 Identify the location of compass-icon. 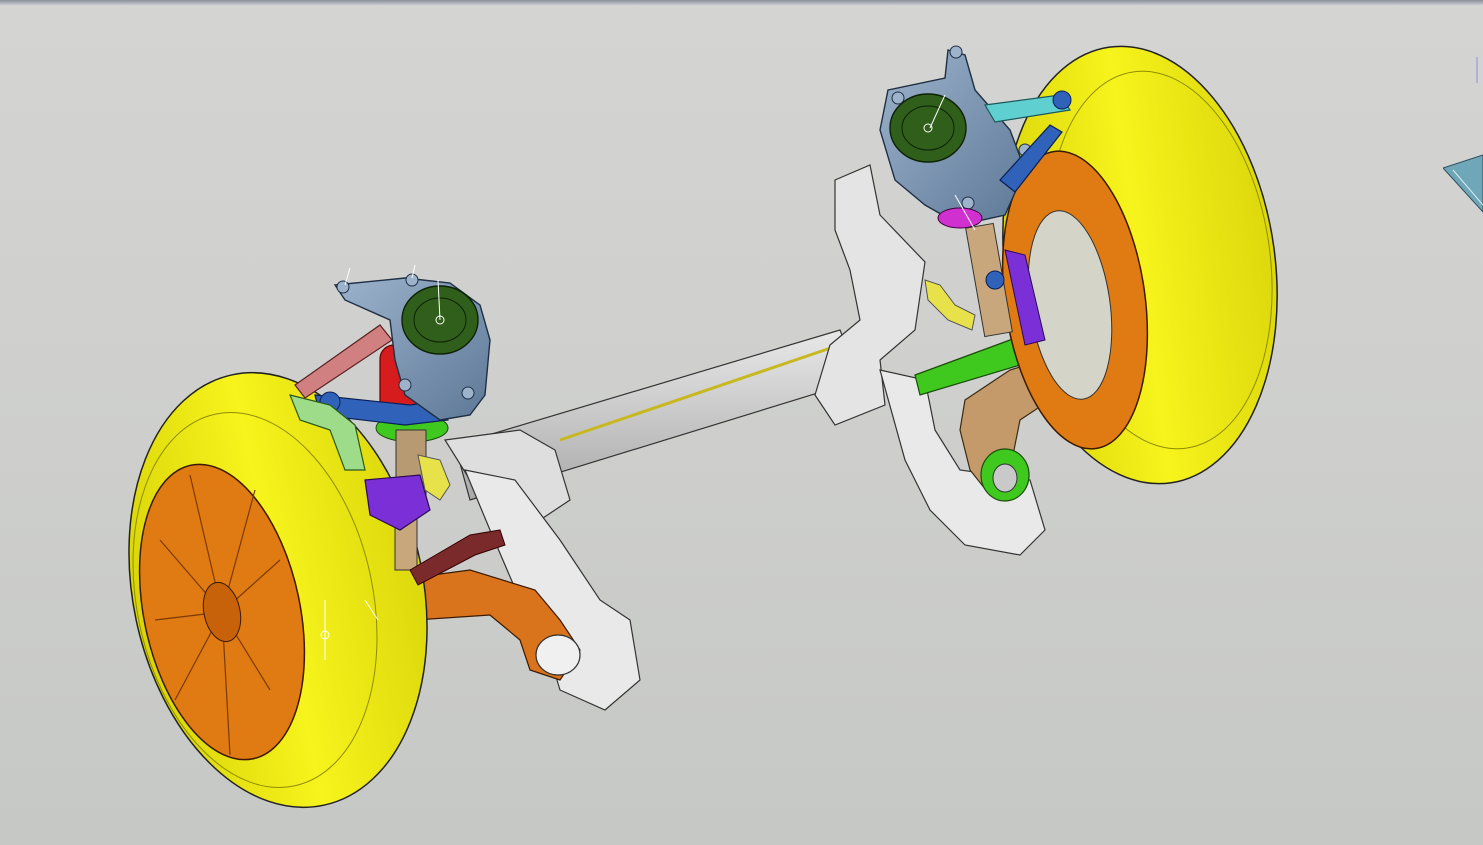
(1463, 185).